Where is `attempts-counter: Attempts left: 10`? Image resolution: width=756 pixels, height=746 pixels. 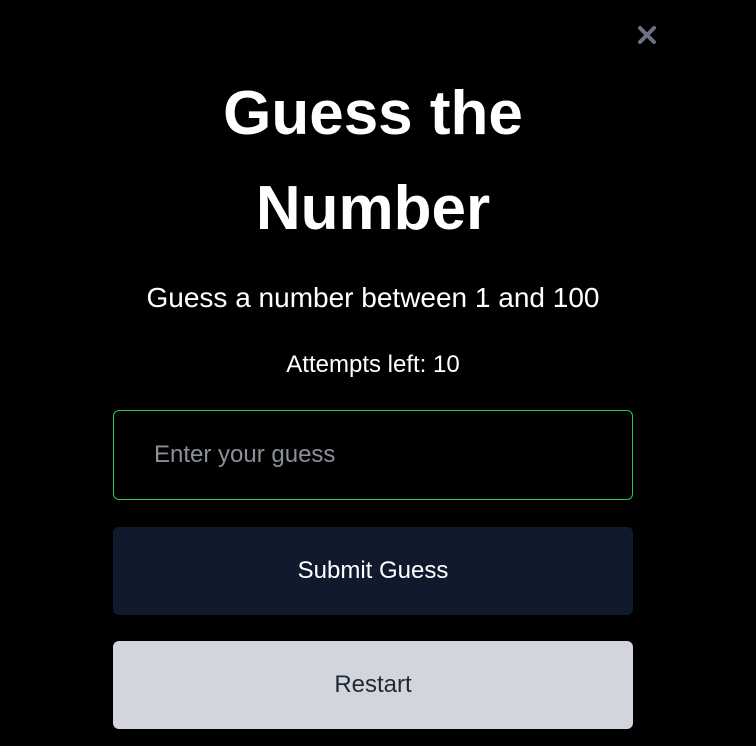 attempts-counter: Attempts left: 10 is located at coordinates (373, 364).